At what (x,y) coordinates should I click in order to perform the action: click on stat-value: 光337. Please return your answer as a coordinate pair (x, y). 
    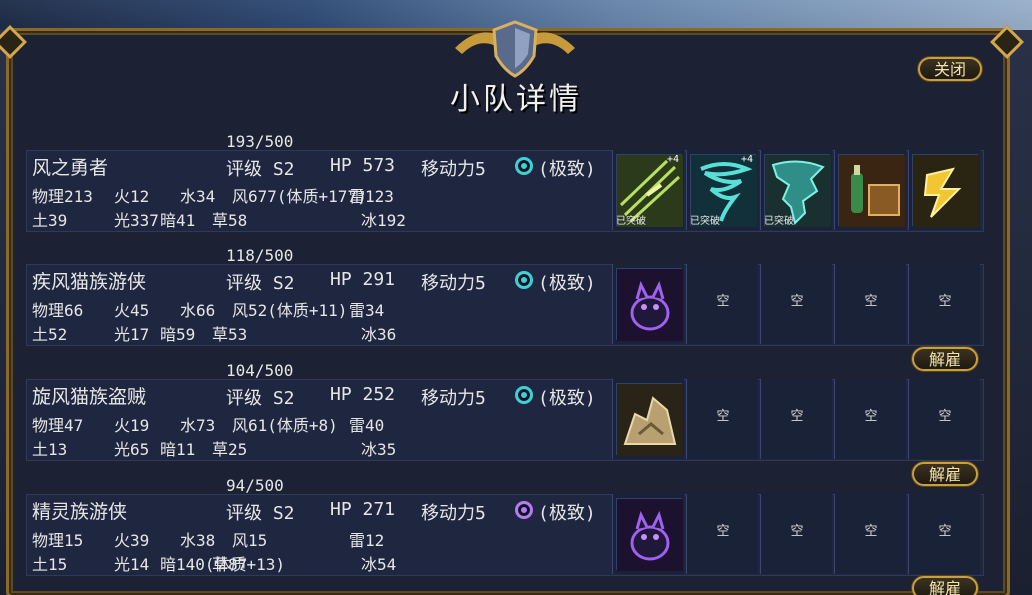
    Looking at the image, I should click on (136, 220).